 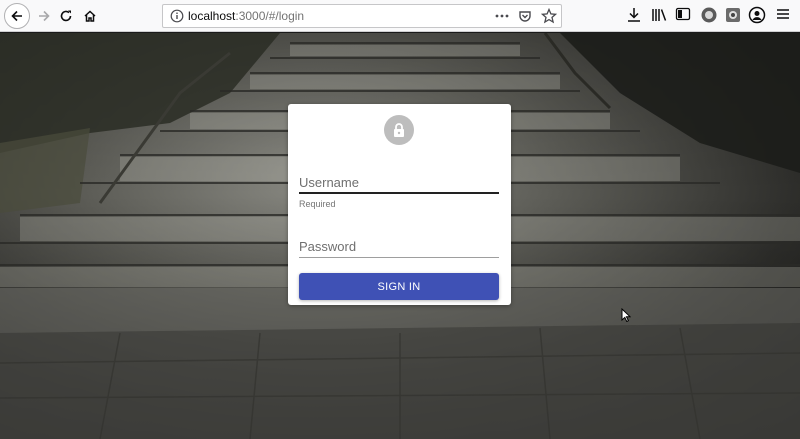 I want to click on browser-toolbar: localhost:3000/#/login, so click(x=400, y=16).